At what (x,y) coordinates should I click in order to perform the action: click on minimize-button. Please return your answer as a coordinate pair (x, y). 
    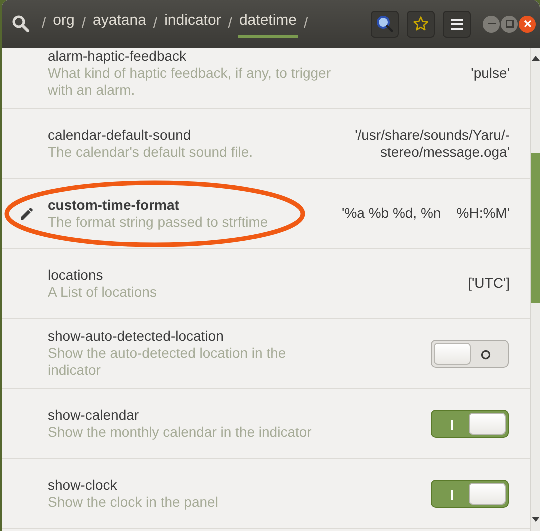
    Looking at the image, I should click on (491, 24).